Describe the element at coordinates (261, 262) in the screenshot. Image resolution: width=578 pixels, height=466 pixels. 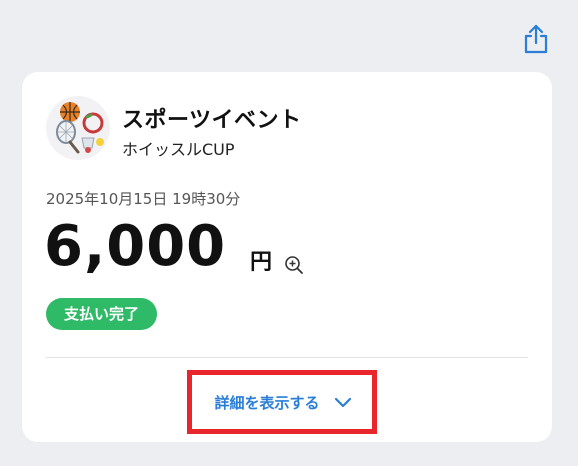
I see `currency-unit: 円` at that location.